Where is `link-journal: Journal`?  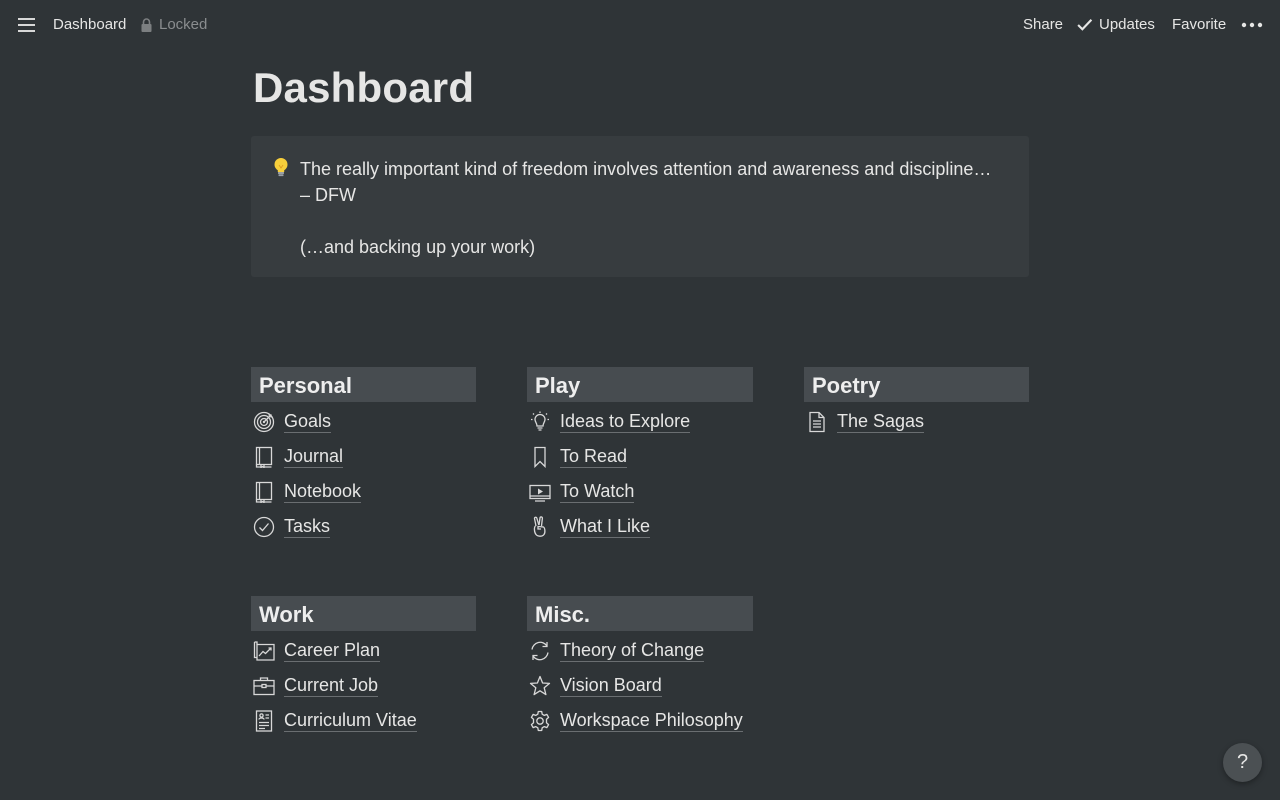
link-journal: Journal is located at coordinates (363, 456).